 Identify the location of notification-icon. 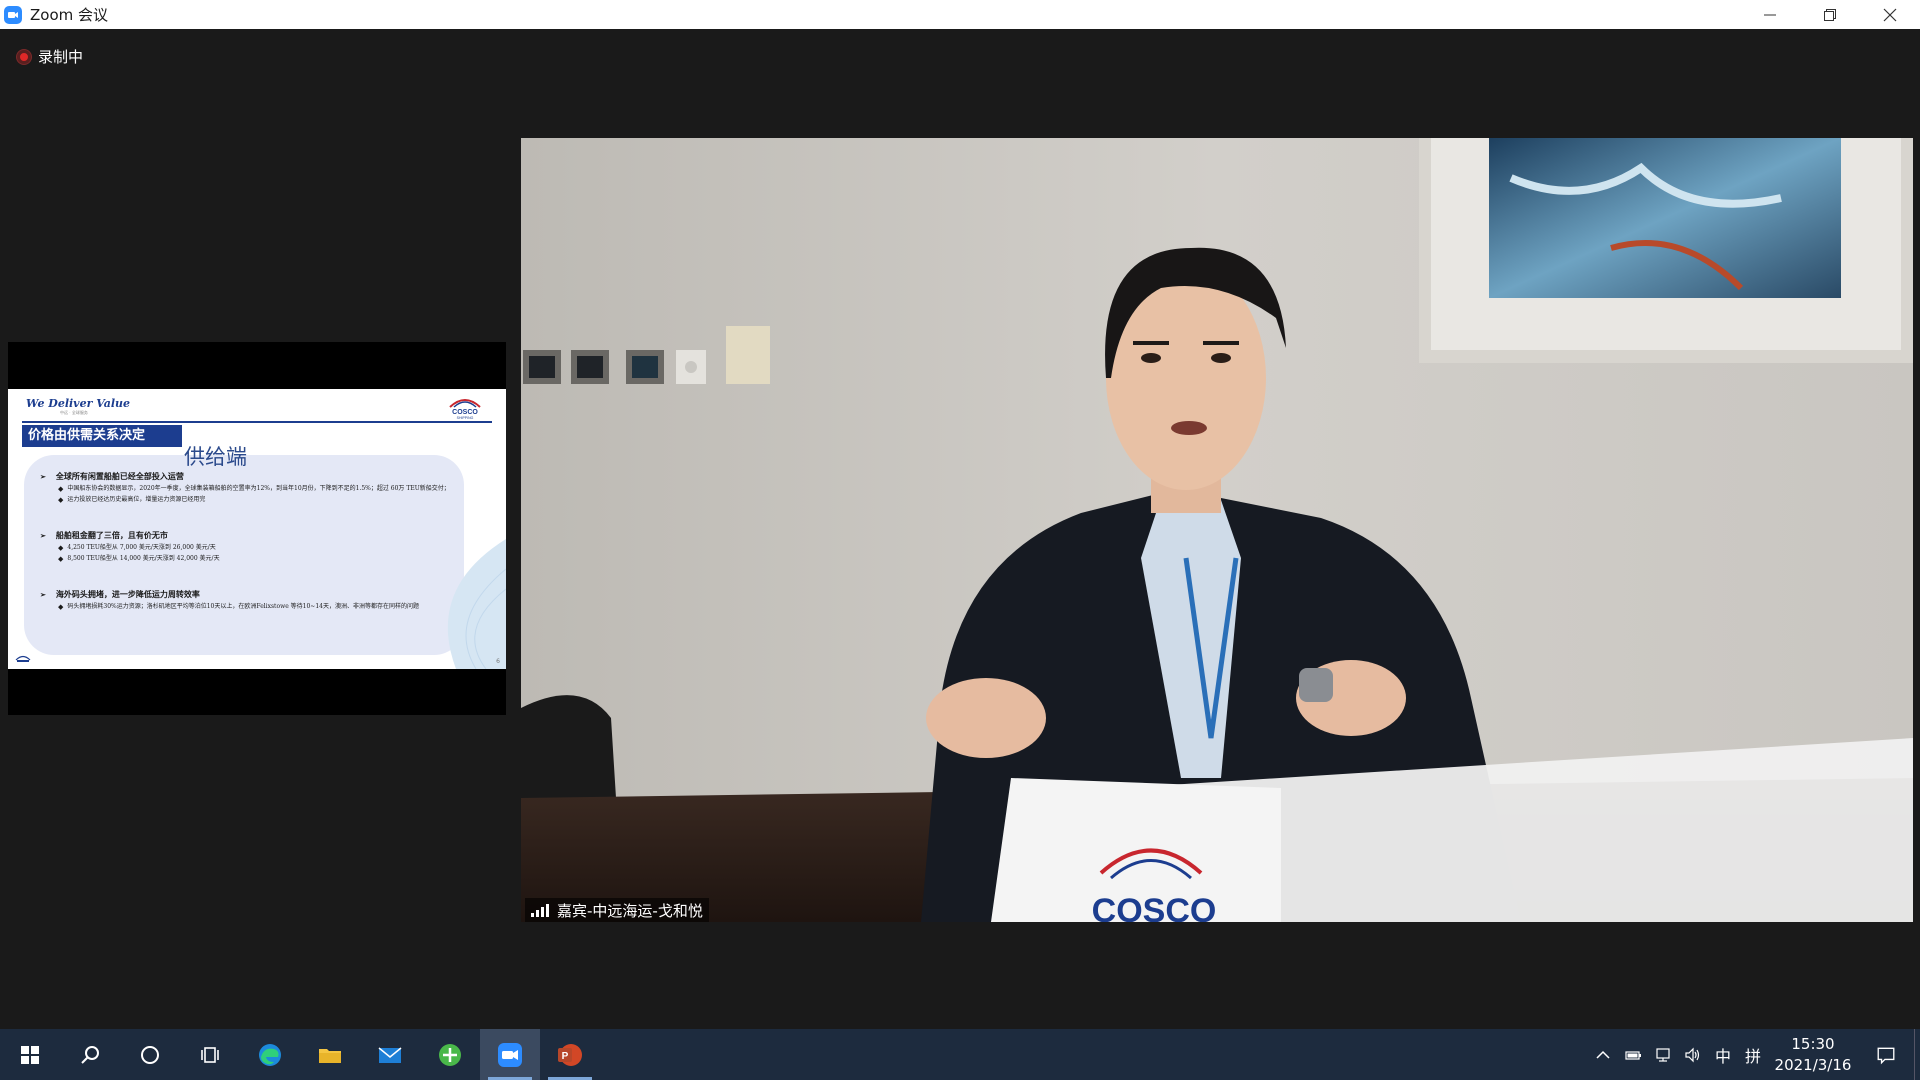
(1886, 1055).